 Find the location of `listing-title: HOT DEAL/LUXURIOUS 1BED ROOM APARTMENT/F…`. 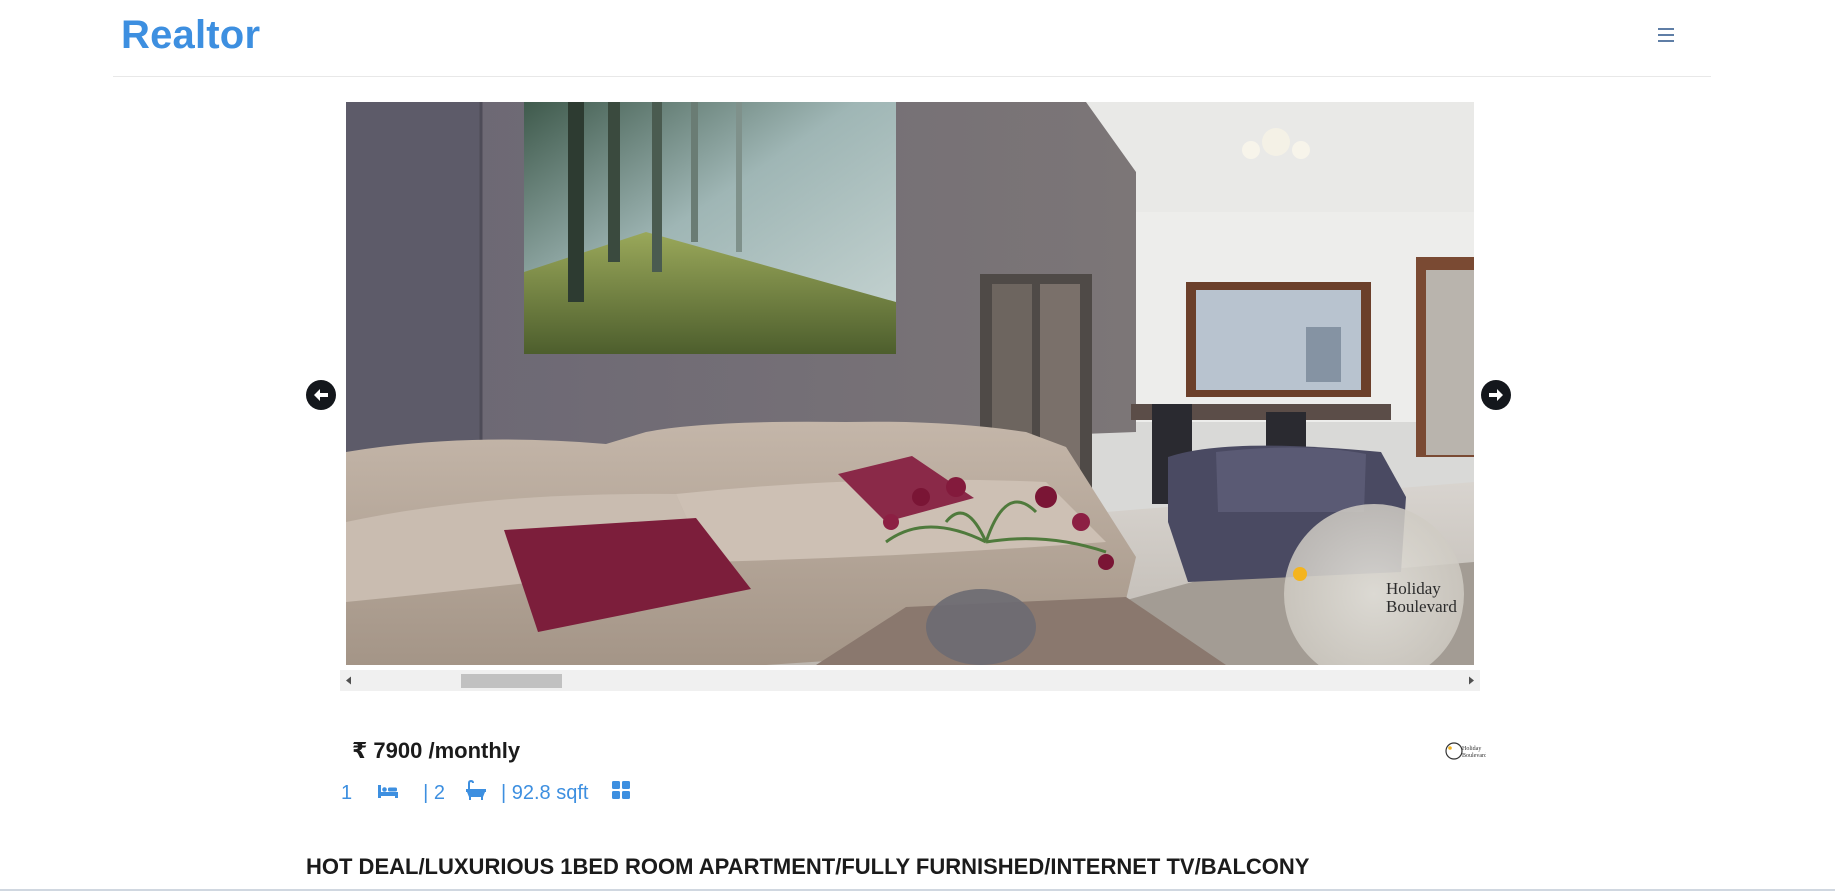

listing-title: HOT DEAL/LUXURIOUS 1BED ROOM APARTMENT/F… is located at coordinates (808, 866).